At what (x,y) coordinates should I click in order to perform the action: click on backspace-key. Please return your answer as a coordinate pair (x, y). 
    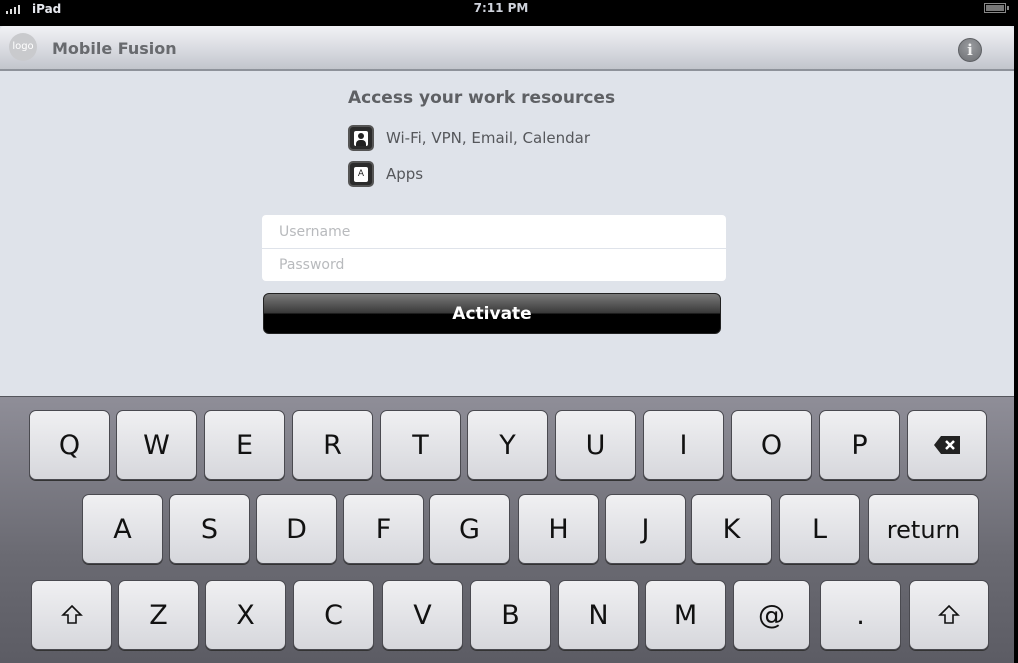
    Looking at the image, I should click on (947, 445).